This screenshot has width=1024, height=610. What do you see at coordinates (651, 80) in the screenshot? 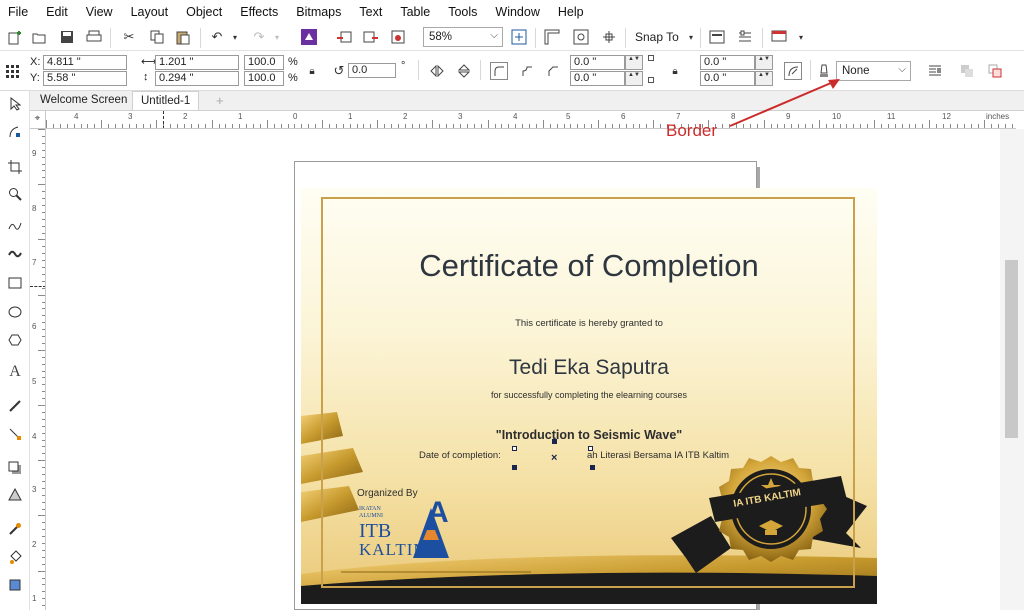
I see `corner-indicator-icon` at bounding box center [651, 80].